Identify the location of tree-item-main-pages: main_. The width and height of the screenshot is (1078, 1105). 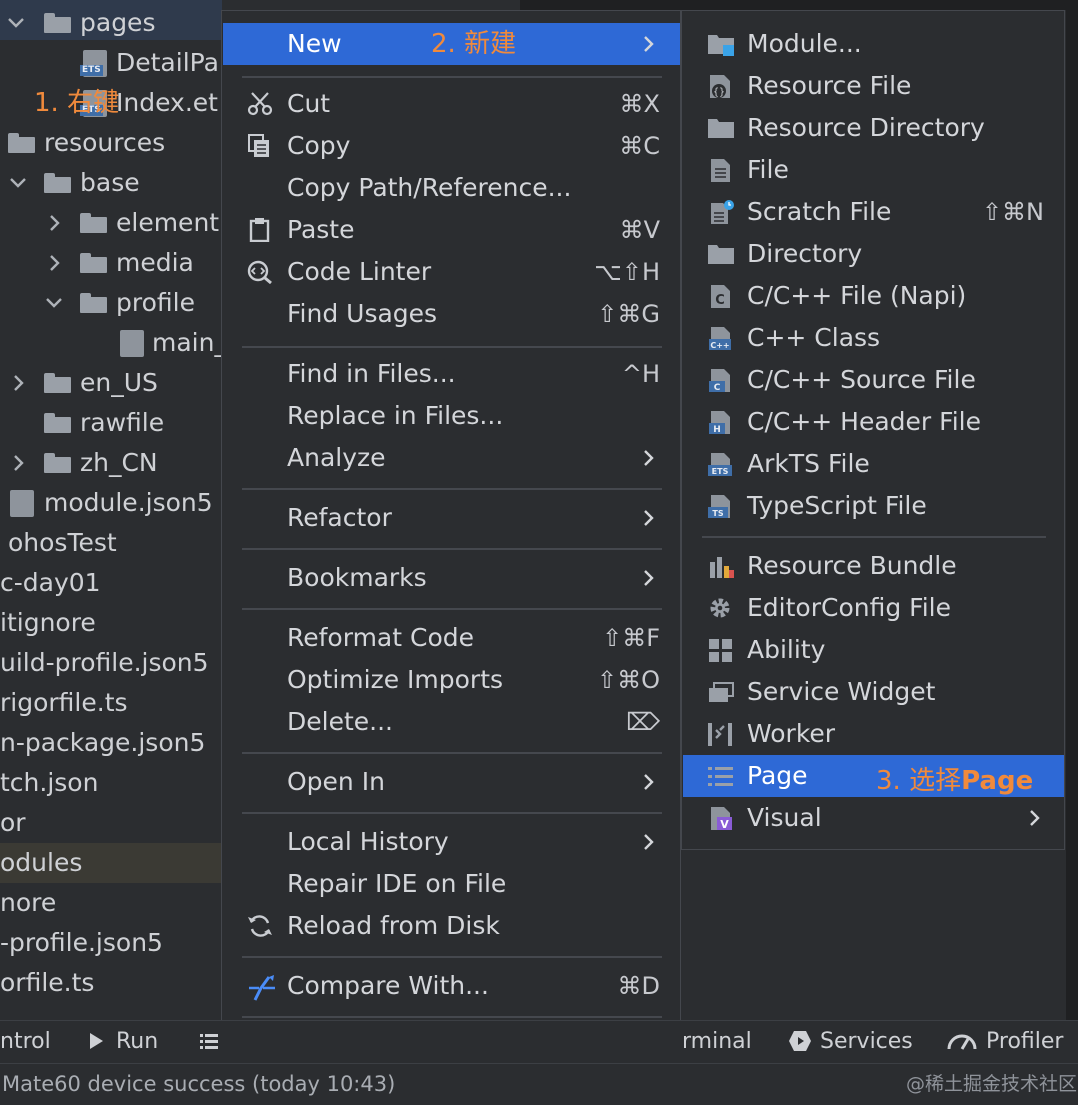
(111, 343).